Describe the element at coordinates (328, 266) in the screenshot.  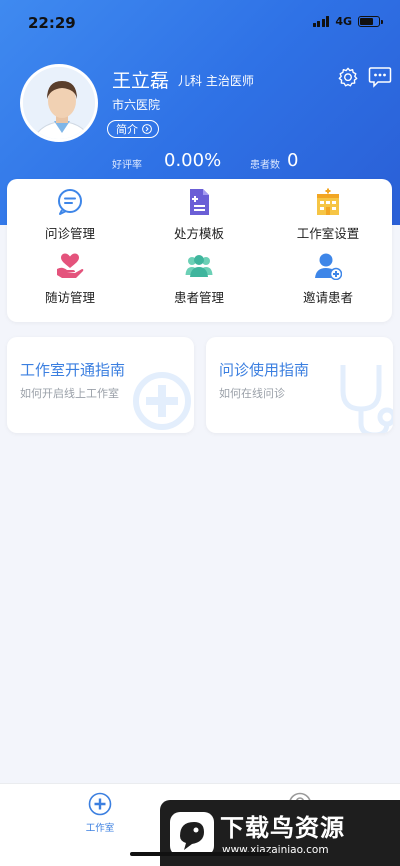
I see `add-user-icon` at that location.